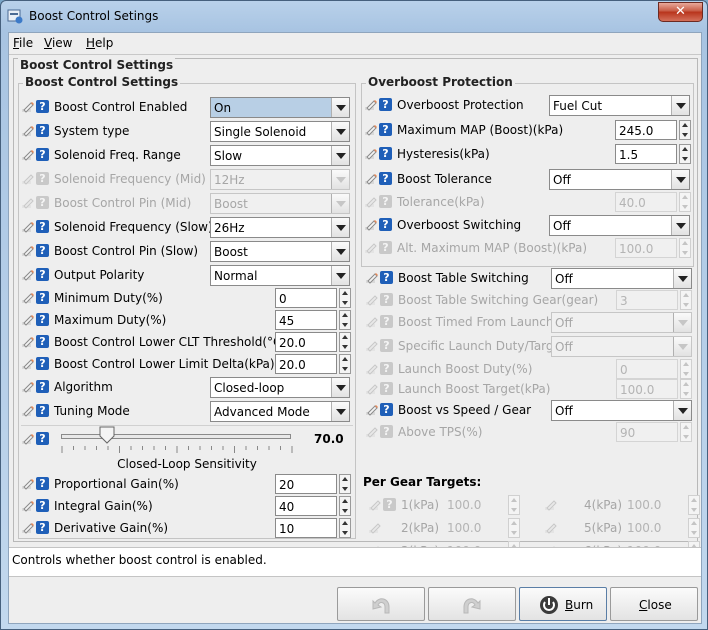  I want to click on redo-button, so click(472, 604).